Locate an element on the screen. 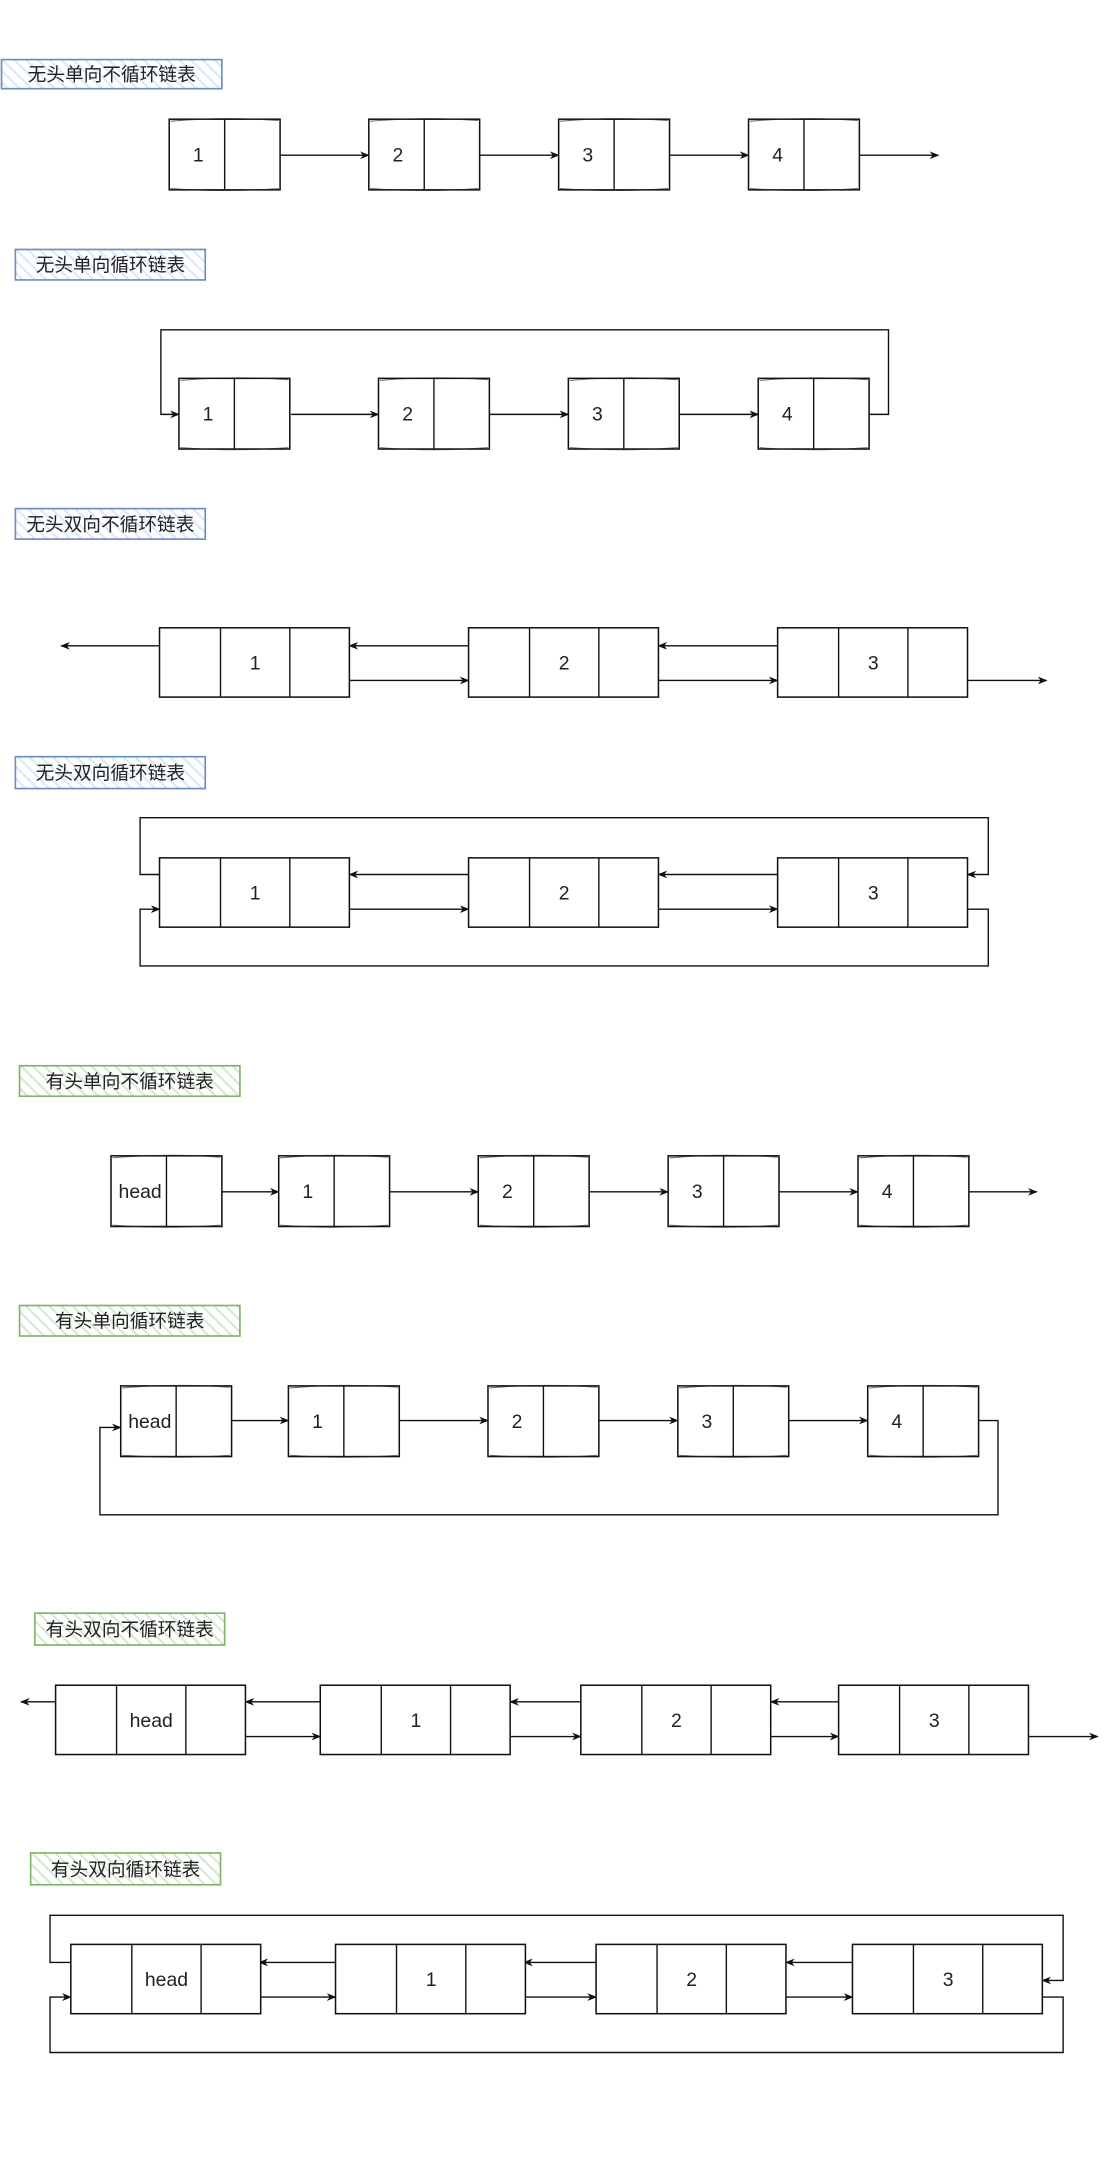  section-title-box: 有头单向不循环链表 is located at coordinates (129, 1081).